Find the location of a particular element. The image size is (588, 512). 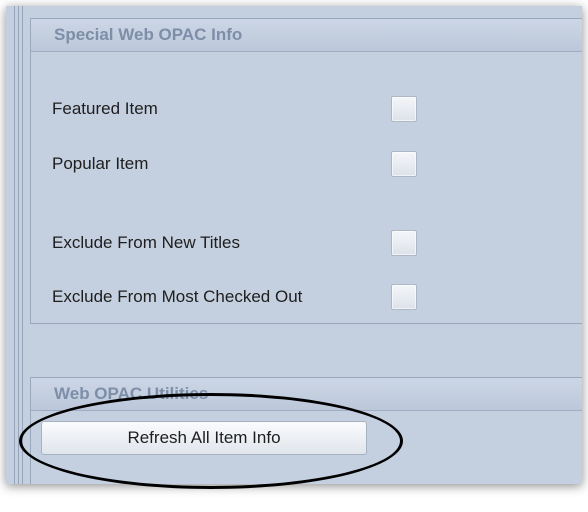

featured-item-label: Featured Item is located at coordinates (105, 108).